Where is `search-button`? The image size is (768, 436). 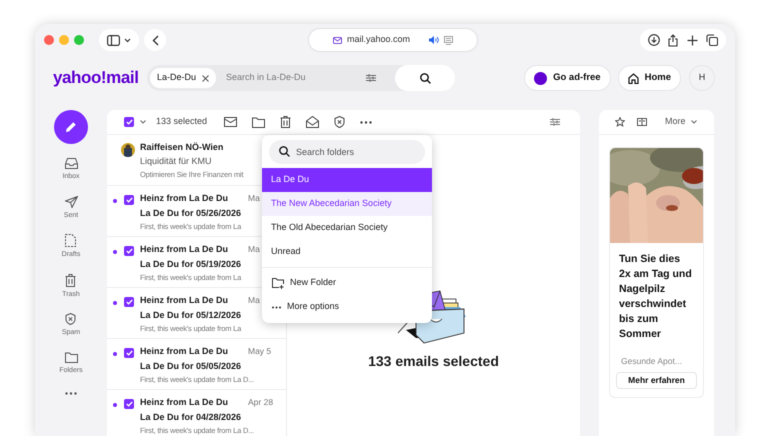
search-button is located at coordinates (425, 78).